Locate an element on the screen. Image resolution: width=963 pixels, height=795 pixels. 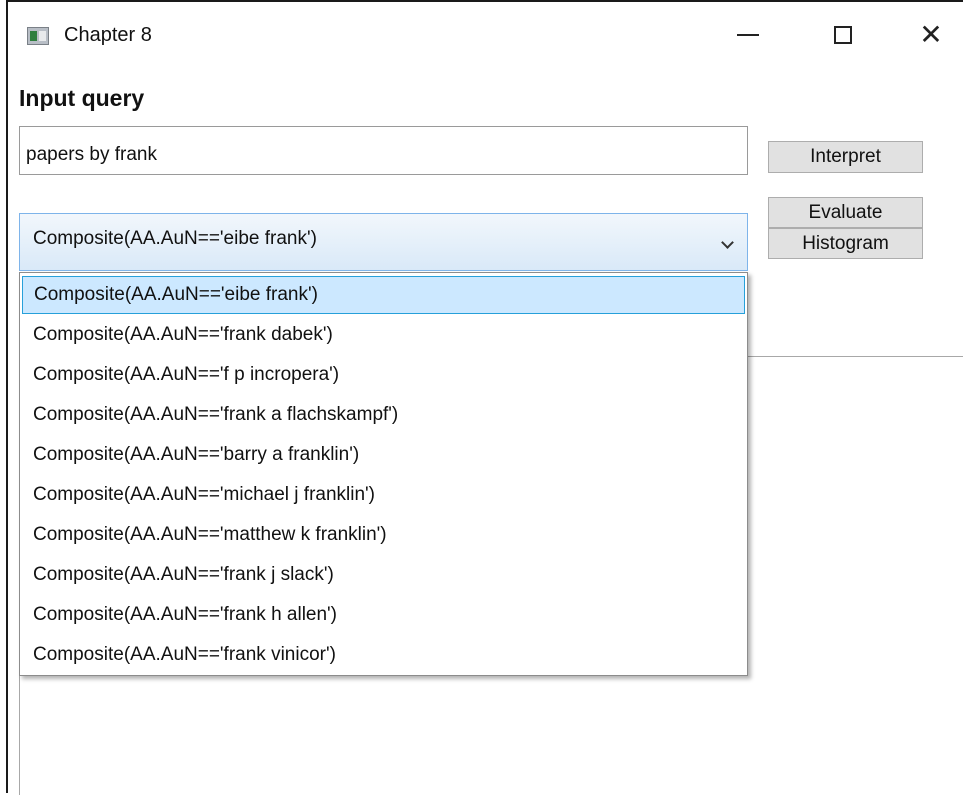
dropdown-item: Composite(AA.AuN=='eibe frank') is located at coordinates (383, 295).